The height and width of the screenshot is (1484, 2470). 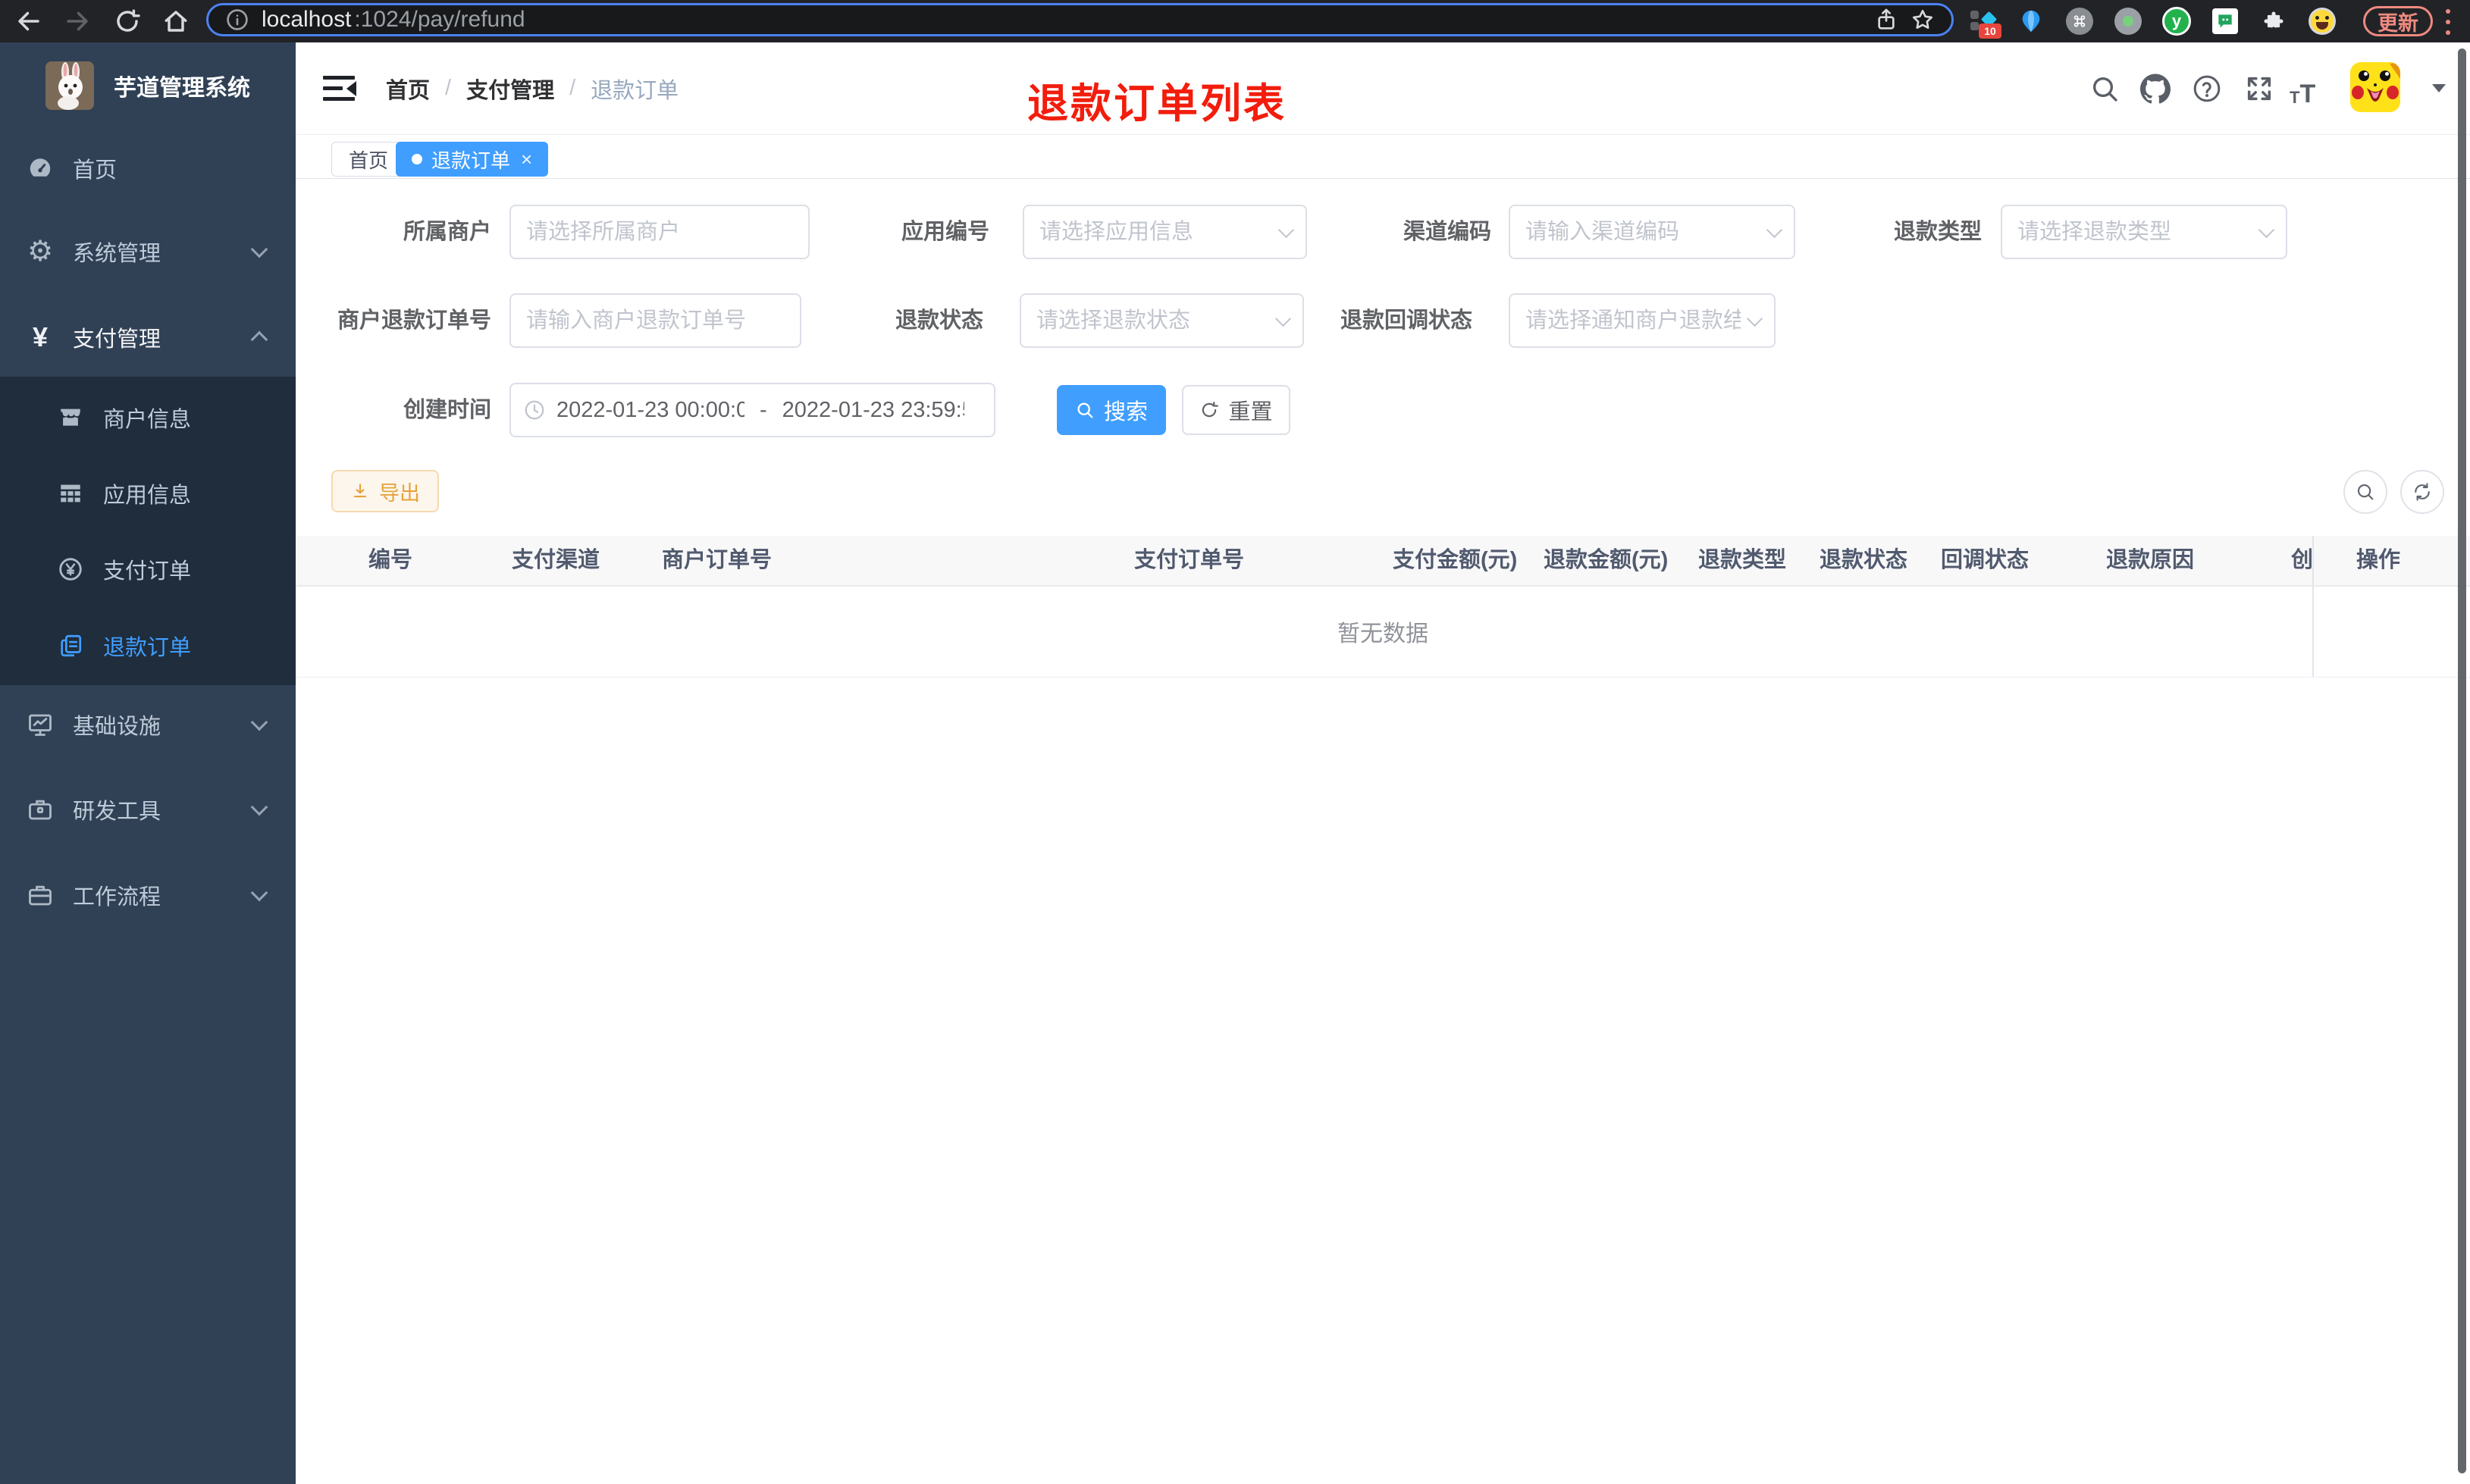 I want to click on label-merchant-refund-no: 商户退款订单号, so click(x=414, y=320).